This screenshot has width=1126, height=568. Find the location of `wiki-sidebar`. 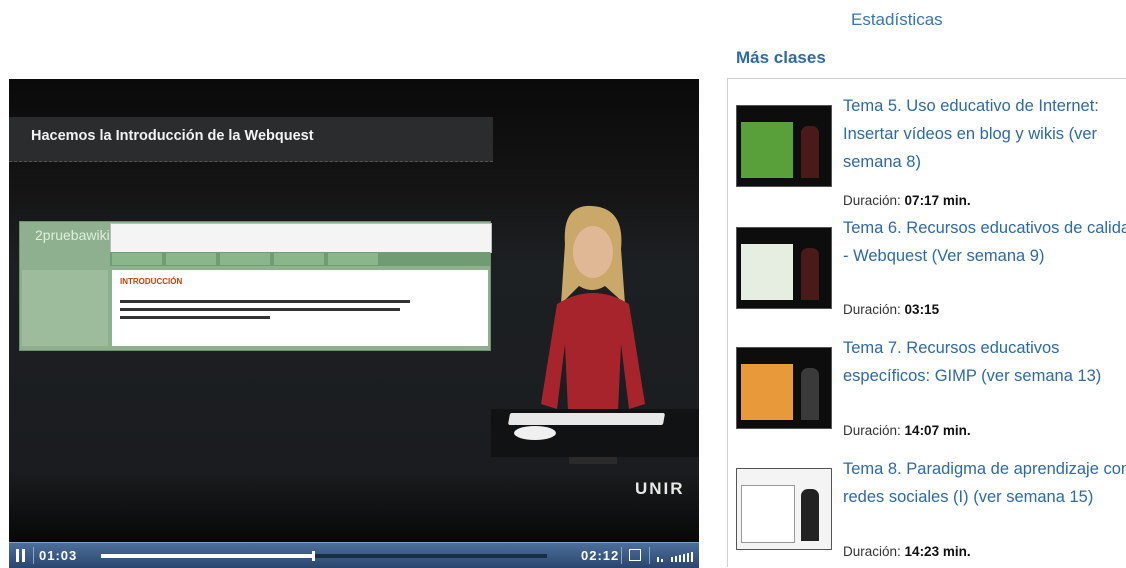

wiki-sidebar is located at coordinates (65, 308).